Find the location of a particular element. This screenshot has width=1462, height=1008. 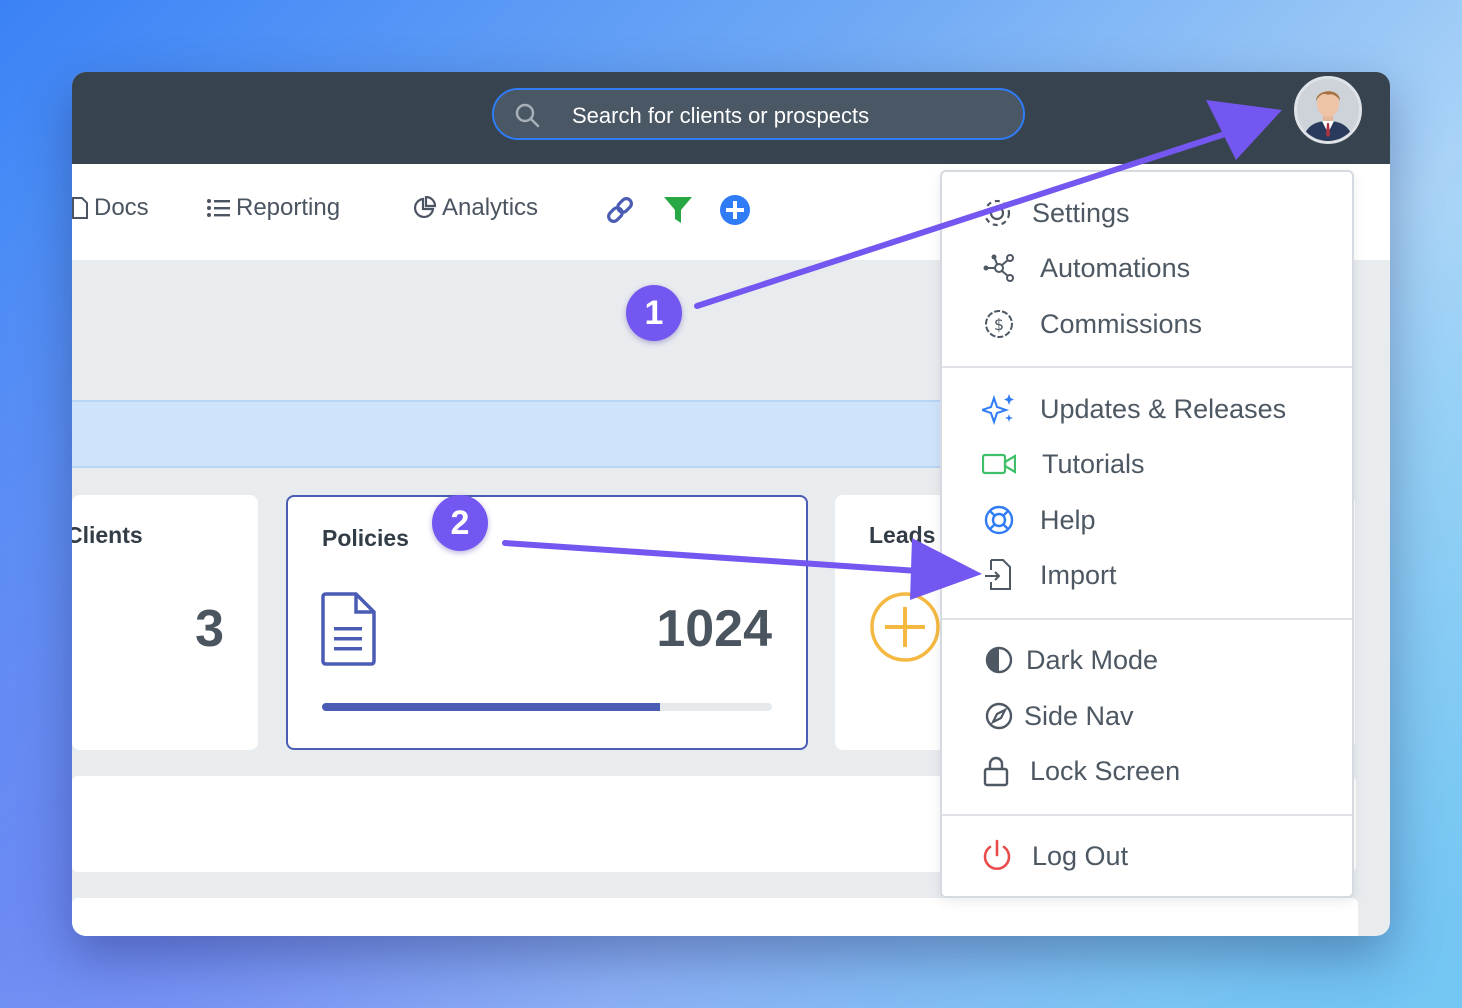

content-panel-lower is located at coordinates (715, 917).